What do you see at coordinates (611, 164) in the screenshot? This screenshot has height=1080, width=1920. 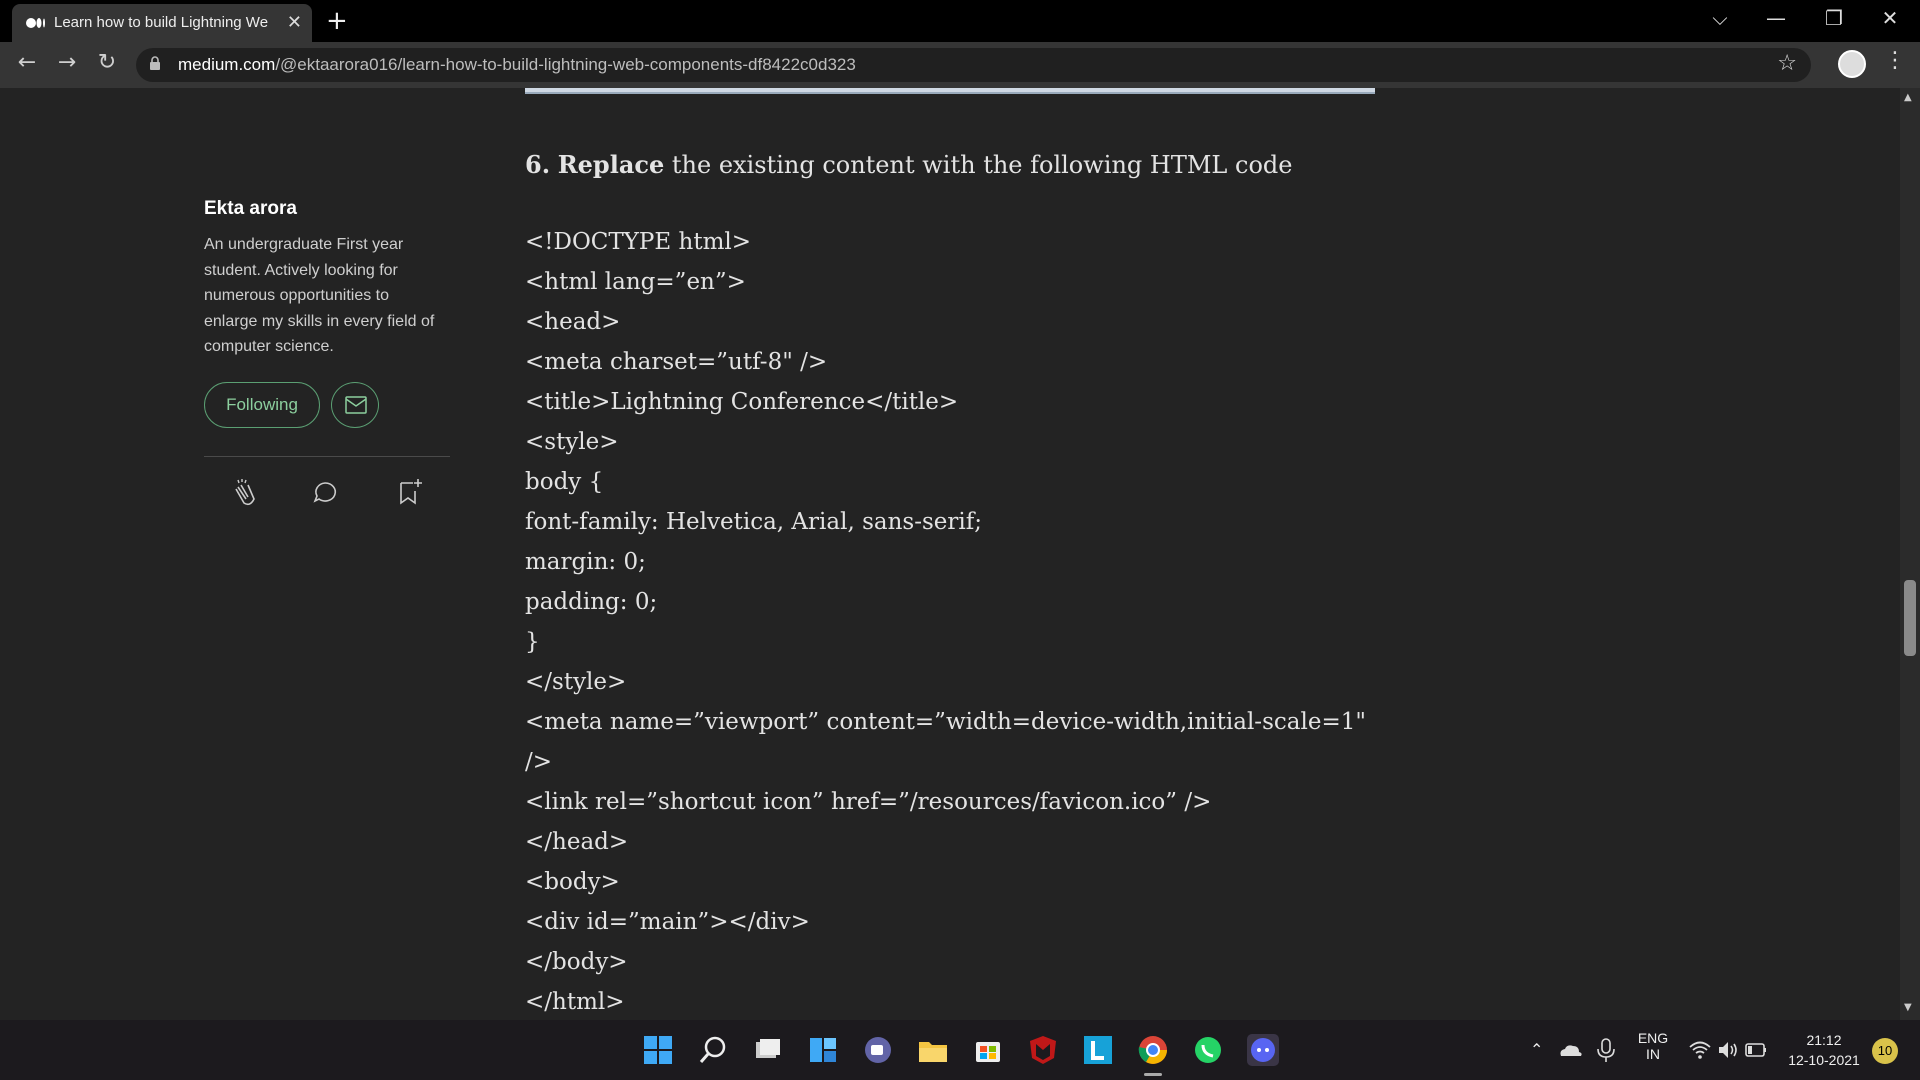 I see `step-verb: Replace` at bounding box center [611, 164].